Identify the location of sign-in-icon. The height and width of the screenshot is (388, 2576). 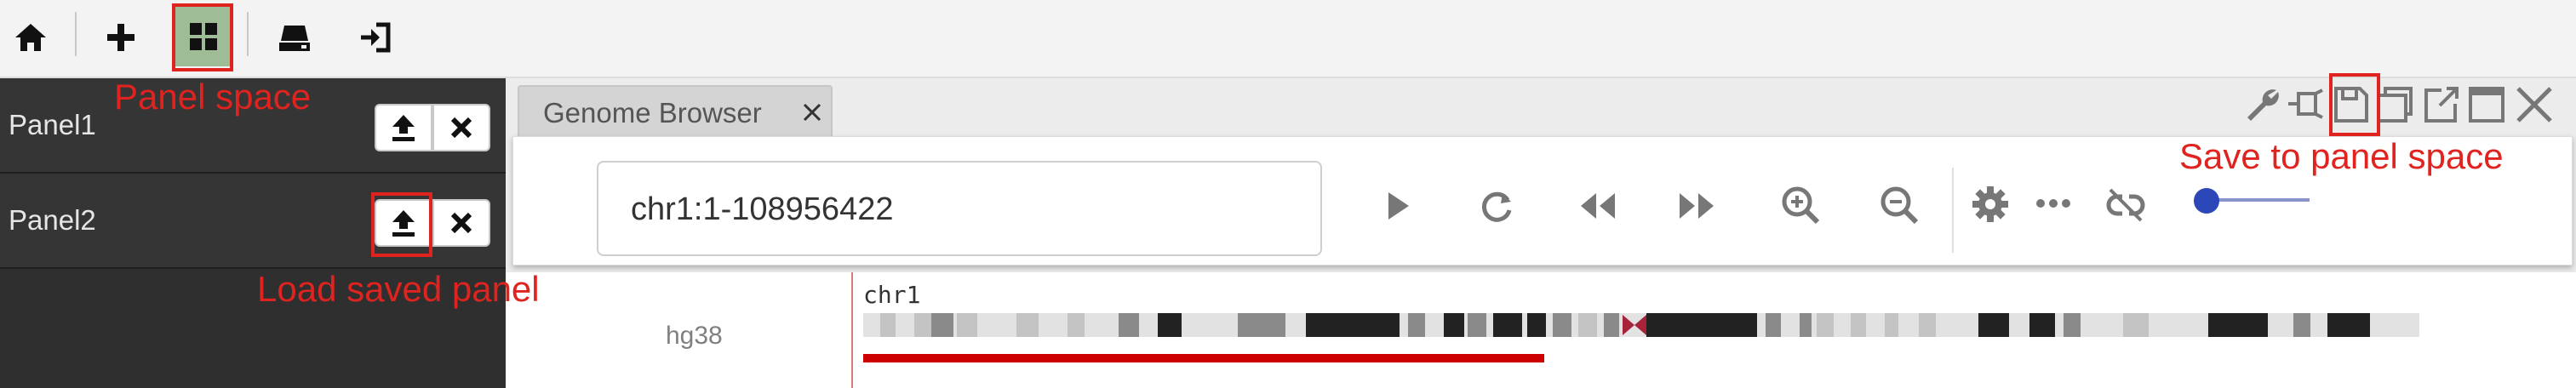
(376, 37).